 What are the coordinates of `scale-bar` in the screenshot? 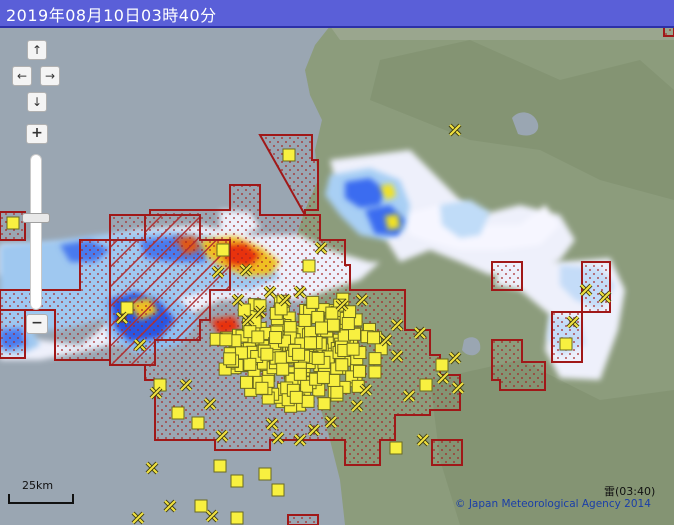 It's located at (41, 499).